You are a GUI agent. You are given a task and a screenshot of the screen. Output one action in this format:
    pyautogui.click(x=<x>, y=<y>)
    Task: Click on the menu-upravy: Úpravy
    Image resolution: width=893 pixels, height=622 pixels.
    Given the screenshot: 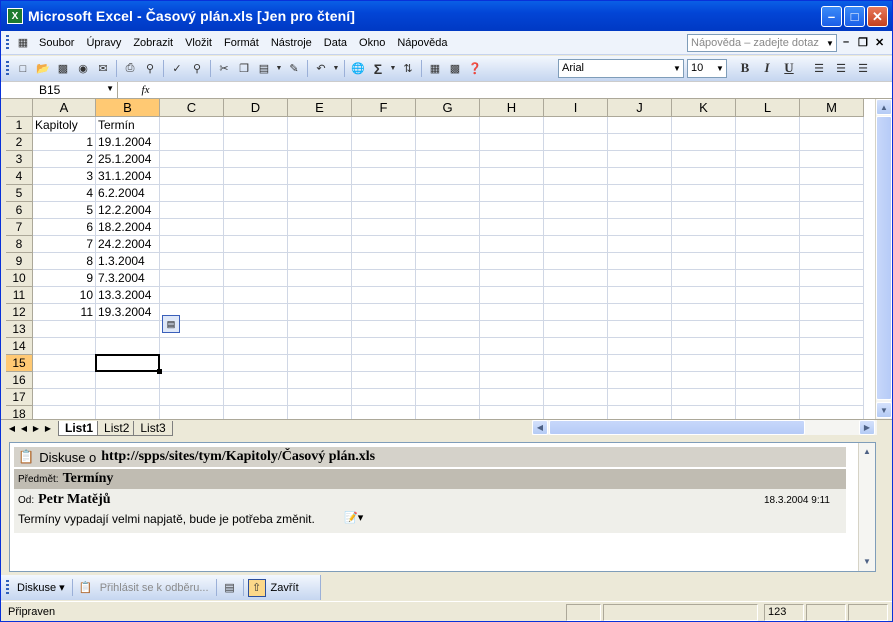 What is the action you would take?
    pyautogui.click(x=103, y=43)
    